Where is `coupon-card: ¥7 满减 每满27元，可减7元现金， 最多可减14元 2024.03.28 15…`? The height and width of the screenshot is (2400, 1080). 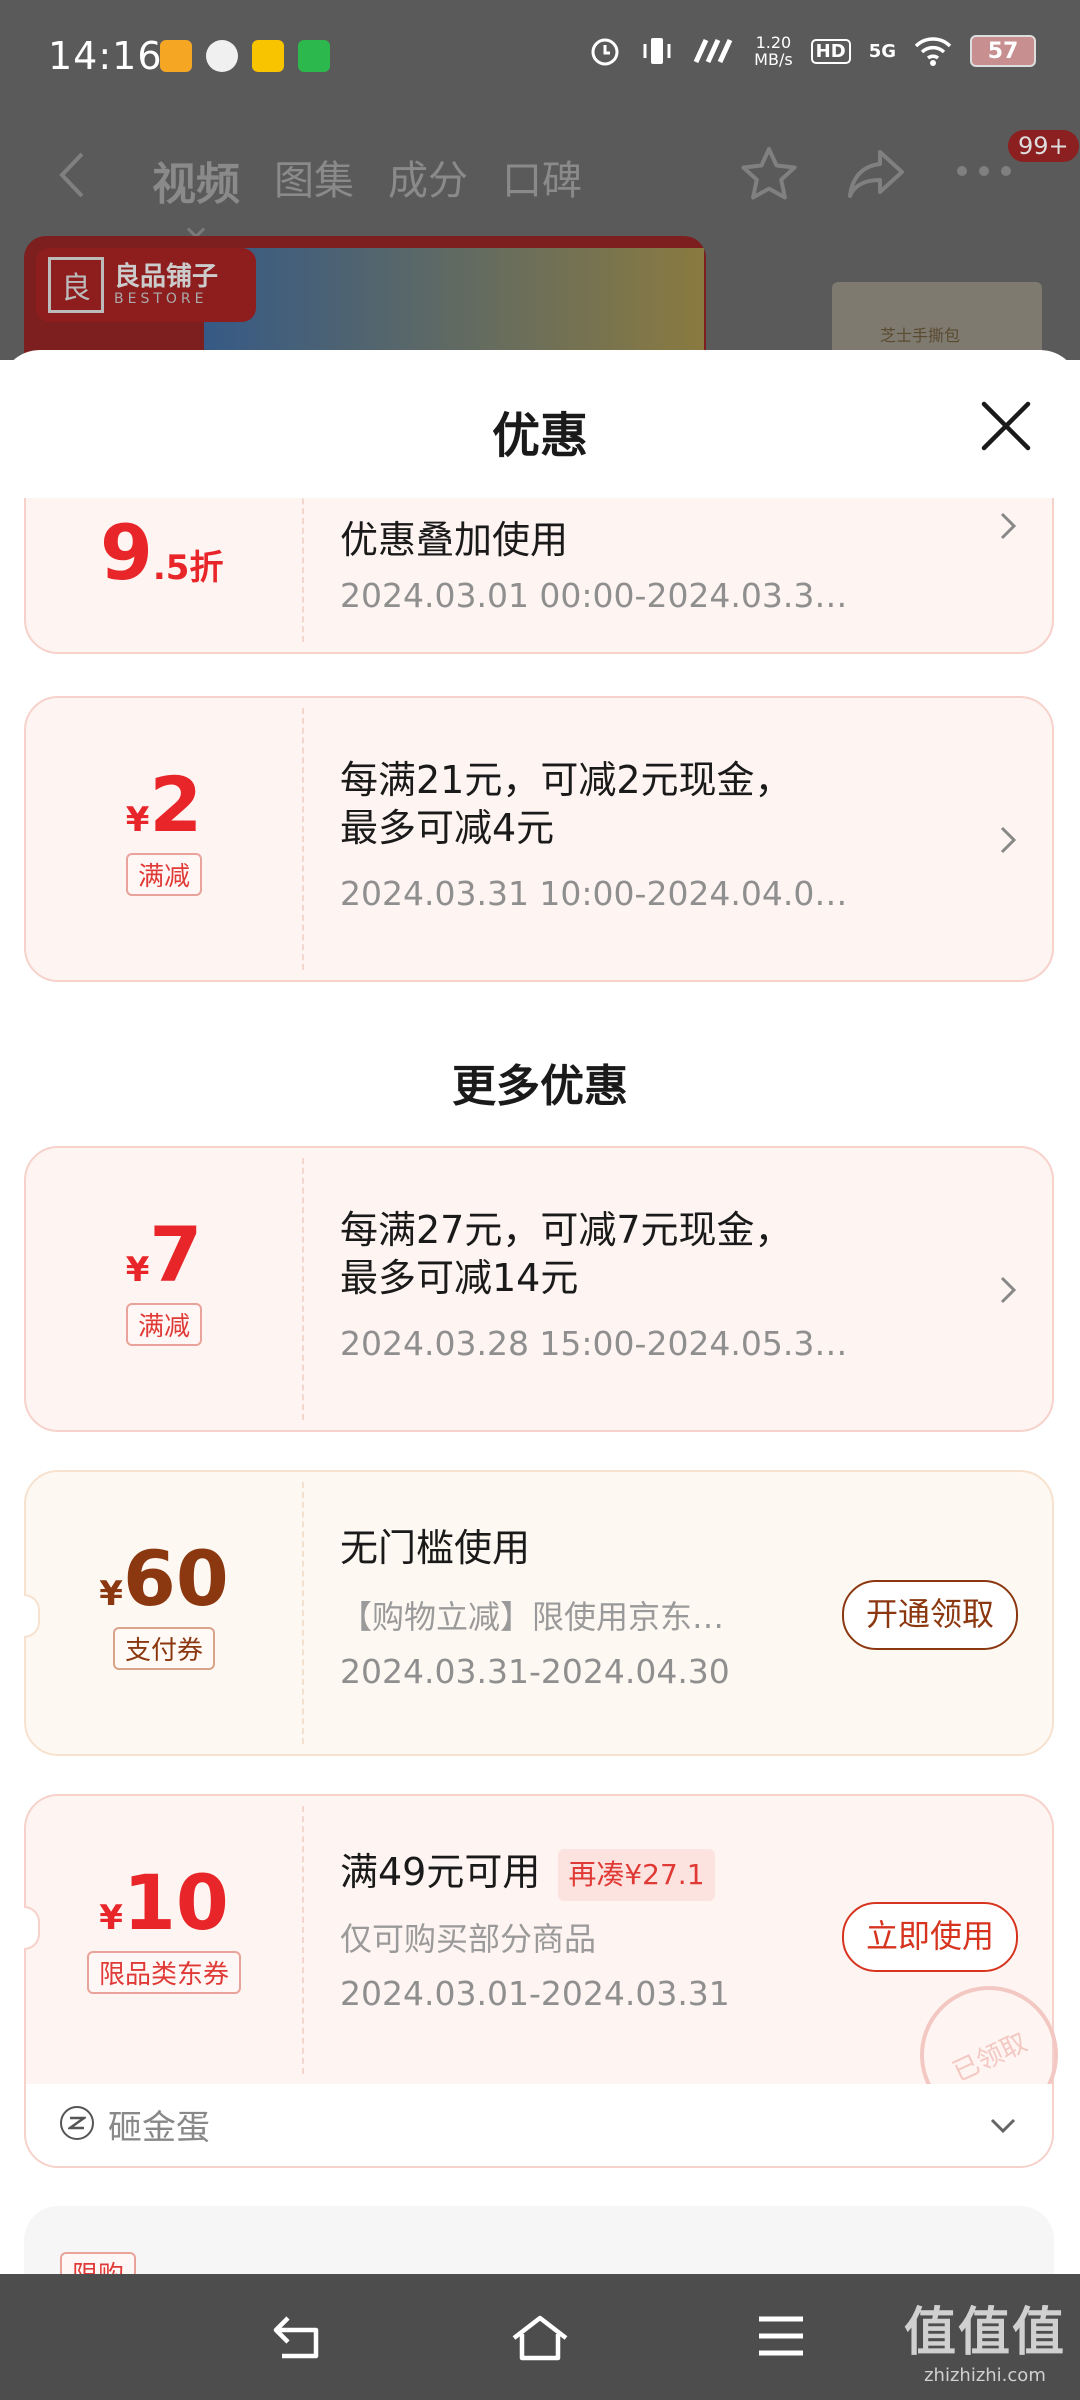
coupon-card: ¥7 满减 每满27元，可减7元现金， 最多可减14元 2024.03.28 15… is located at coordinates (539, 1289).